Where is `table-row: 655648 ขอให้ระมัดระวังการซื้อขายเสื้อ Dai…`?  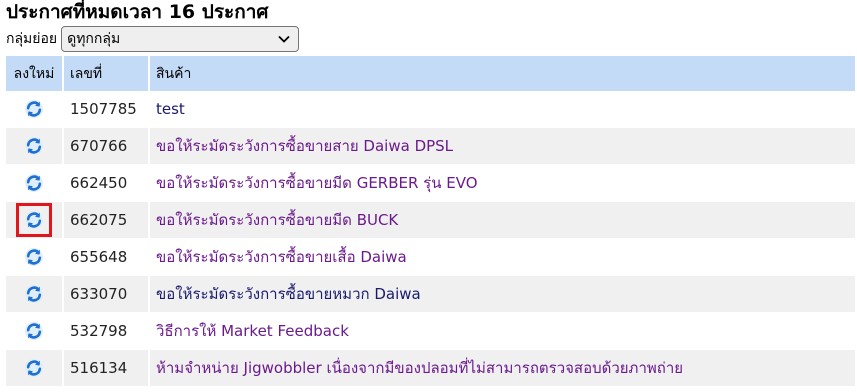
table-row: 655648 ขอให้ระมัดระวังการซื้อขายเสื้อ Dai… is located at coordinates (431, 257).